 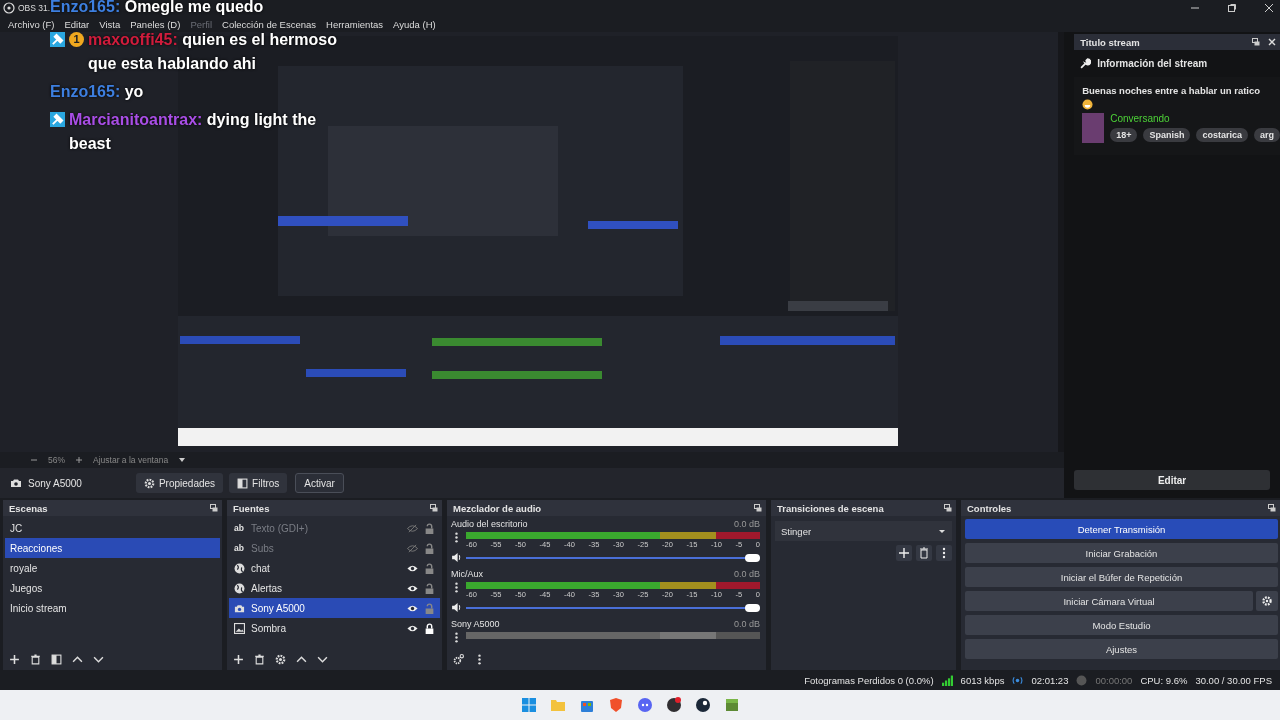 I want to click on source-item: Sony A5000, so click(x=334, y=608).